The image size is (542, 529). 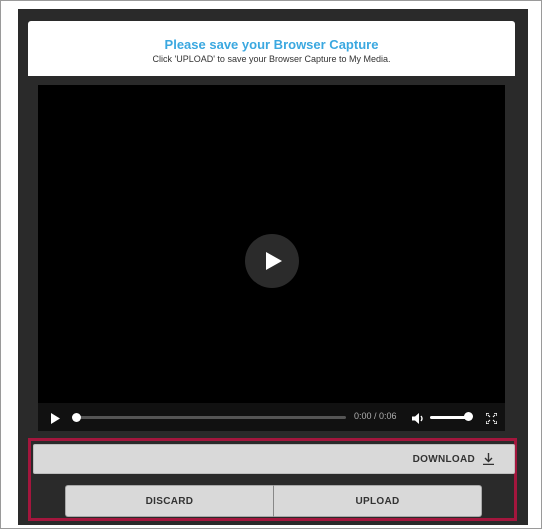 I want to click on play-pause-button, so click(x=55, y=420).